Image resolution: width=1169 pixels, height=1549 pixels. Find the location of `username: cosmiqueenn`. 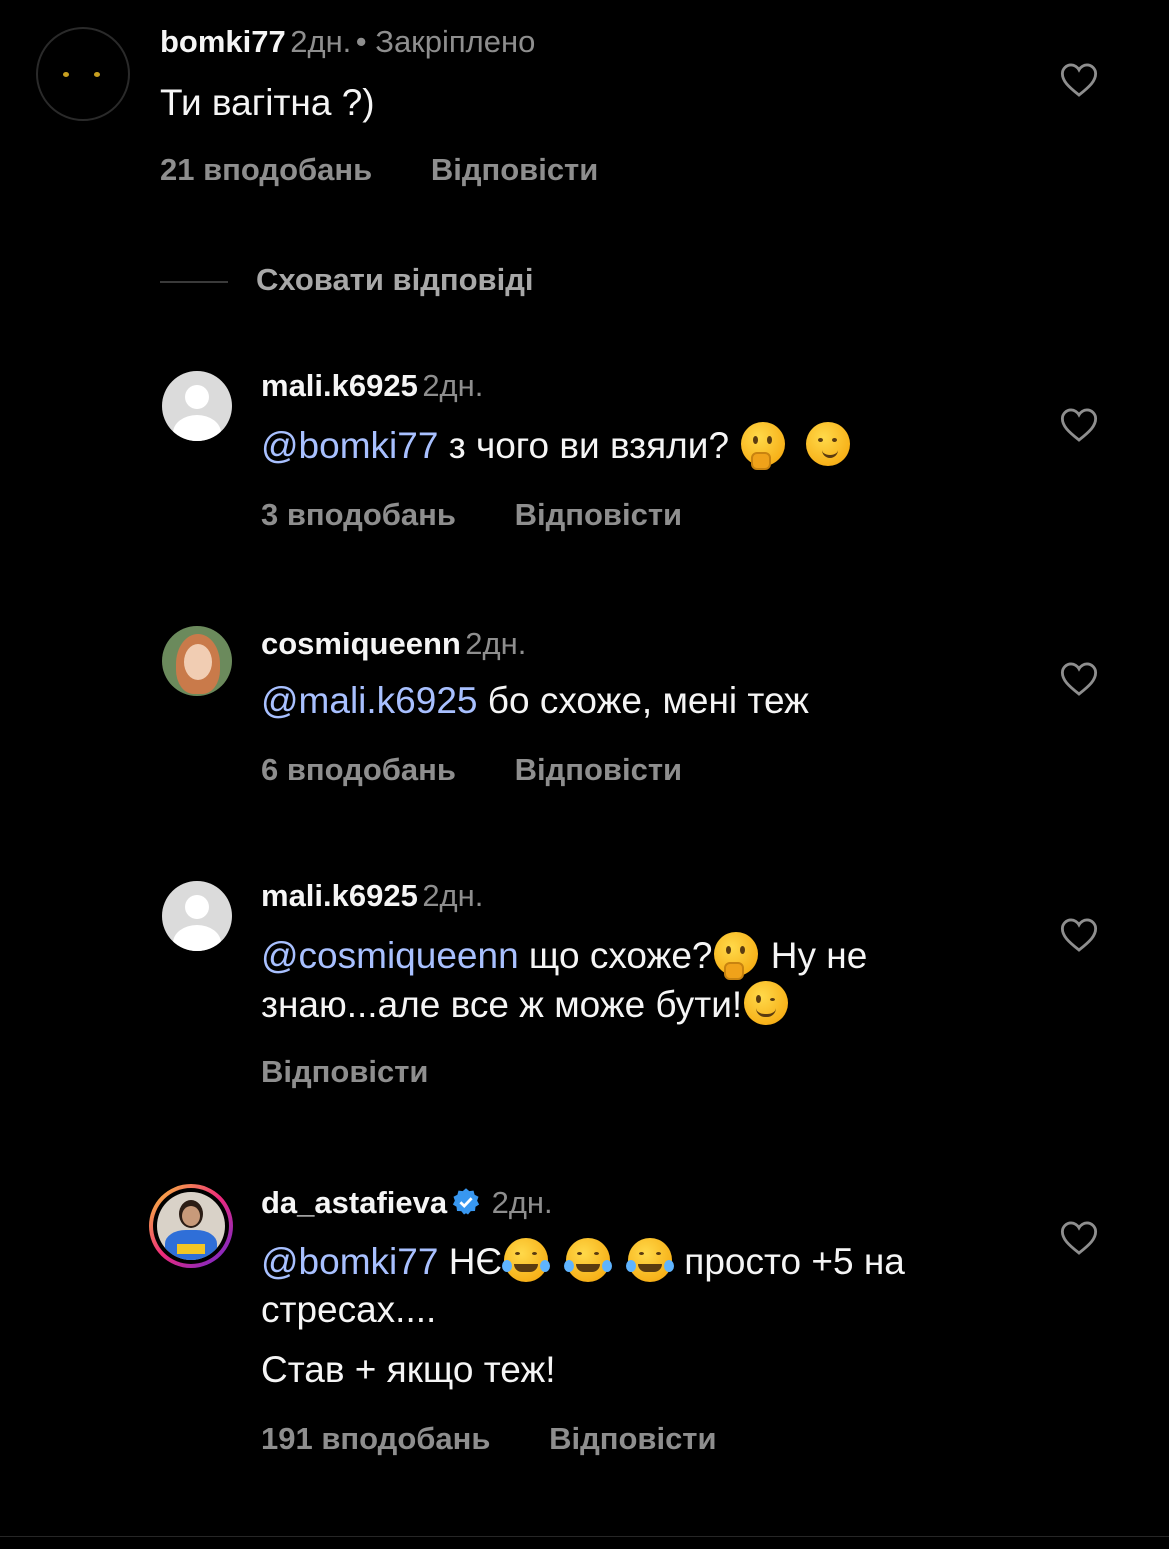

username: cosmiqueenn is located at coordinates (361, 643).